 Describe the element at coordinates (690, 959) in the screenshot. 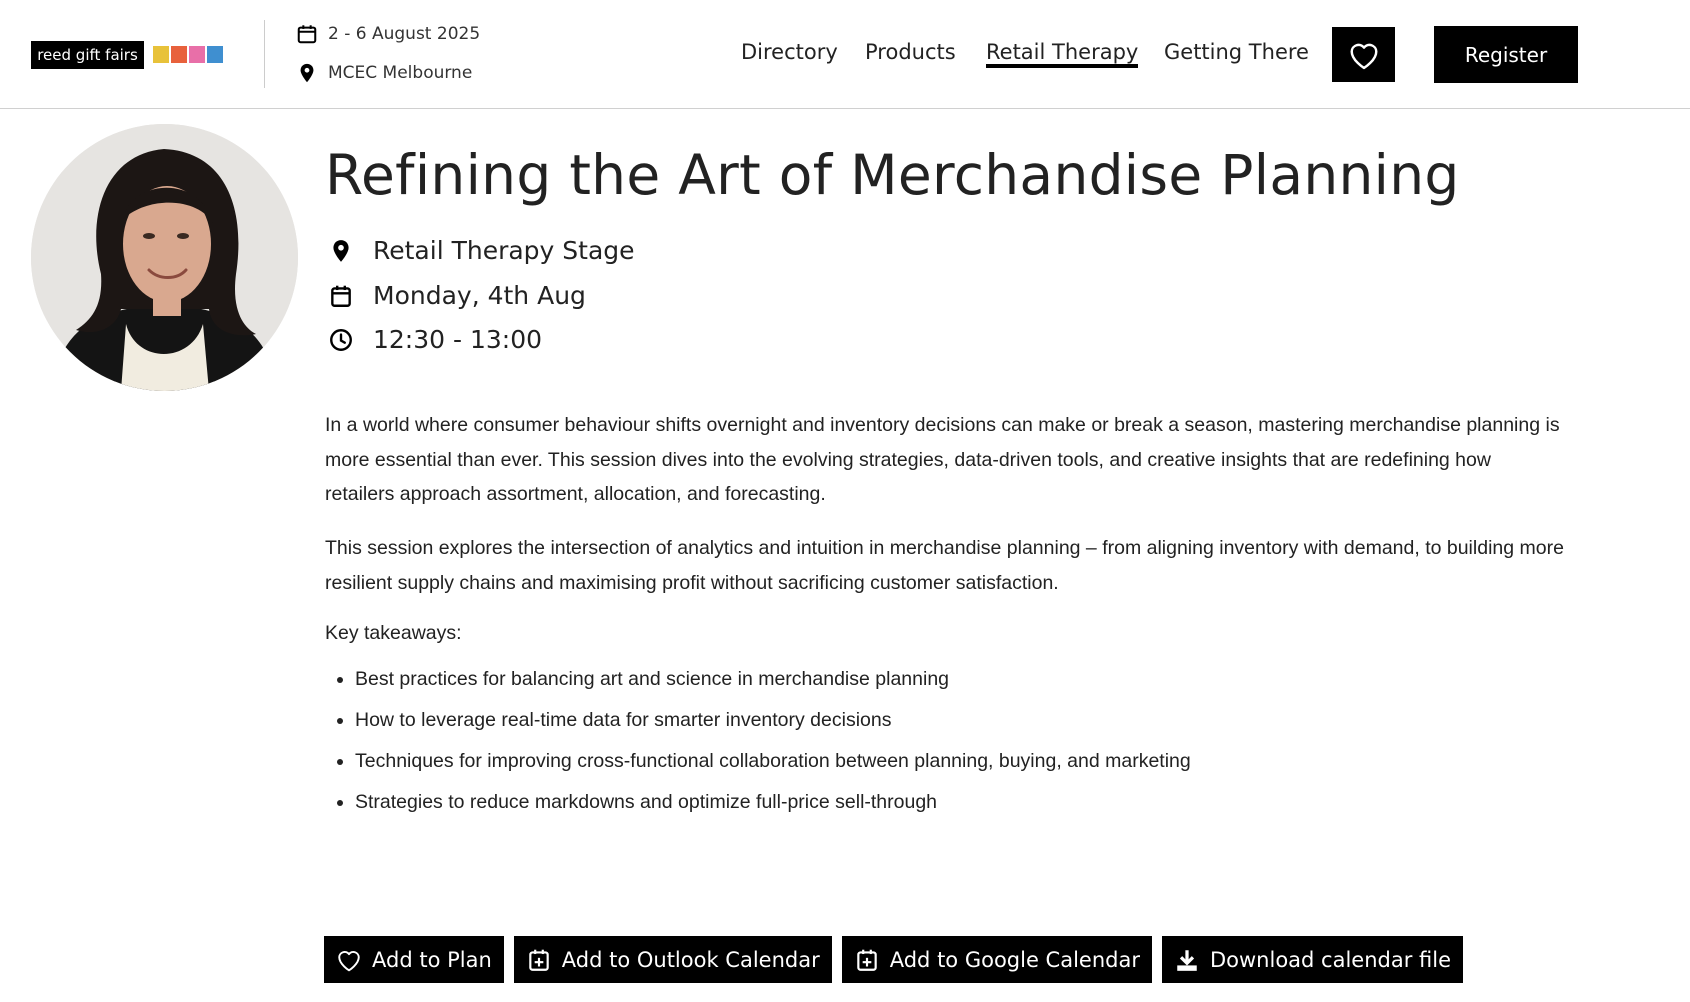

I see `add-to-outlook-label: Add to Outlook Calendar` at that location.